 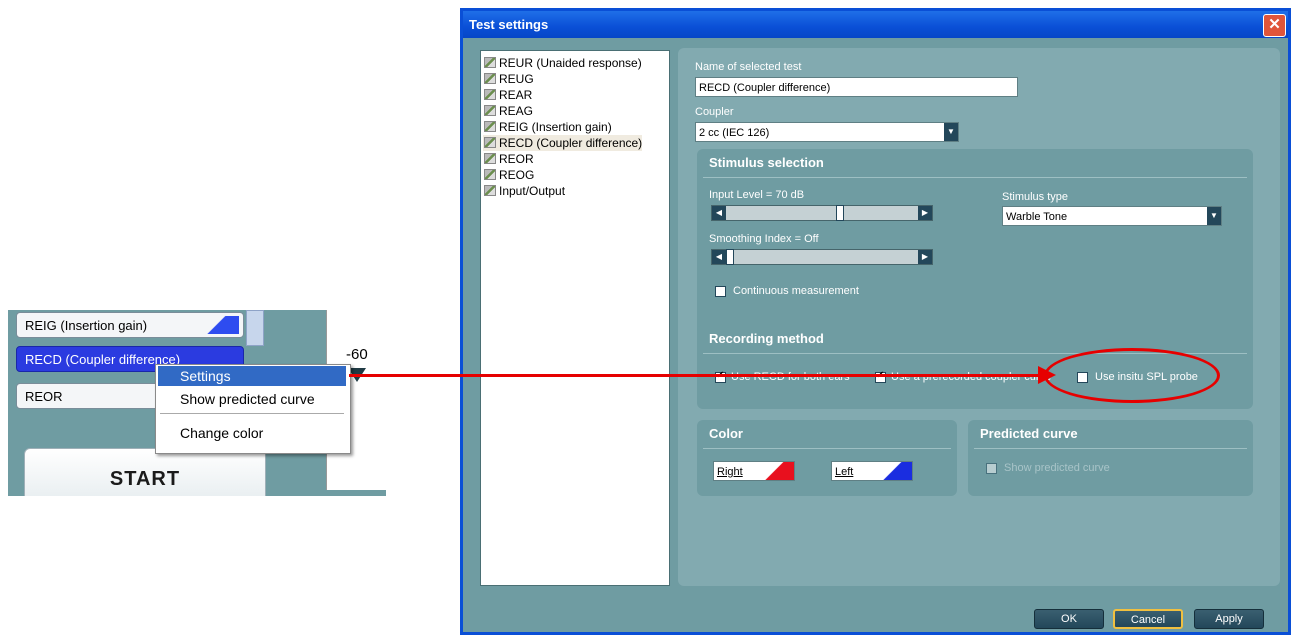 What do you see at coordinates (822, 213) in the screenshot?
I see `input-level-slider: ◀ ▶` at bounding box center [822, 213].